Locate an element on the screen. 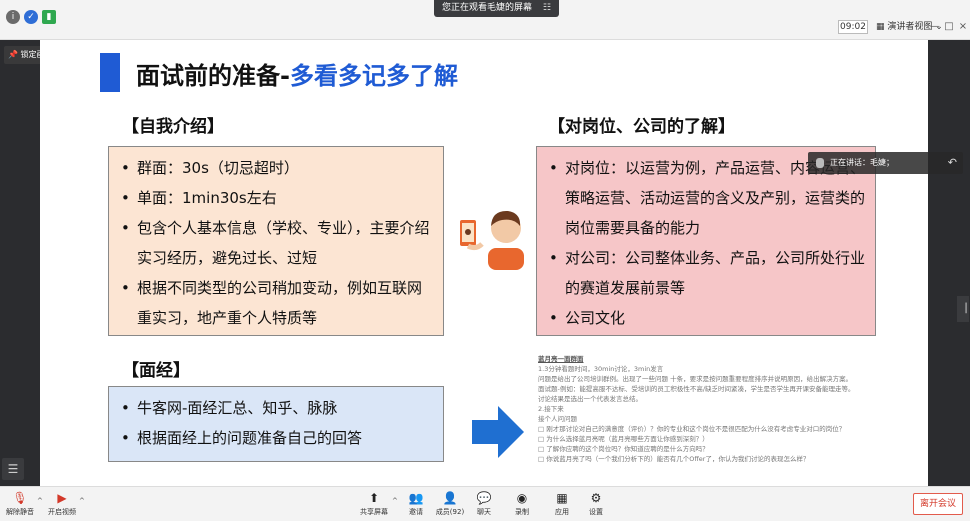  members-label: 成员(92) is located at coordinates (450, 512).